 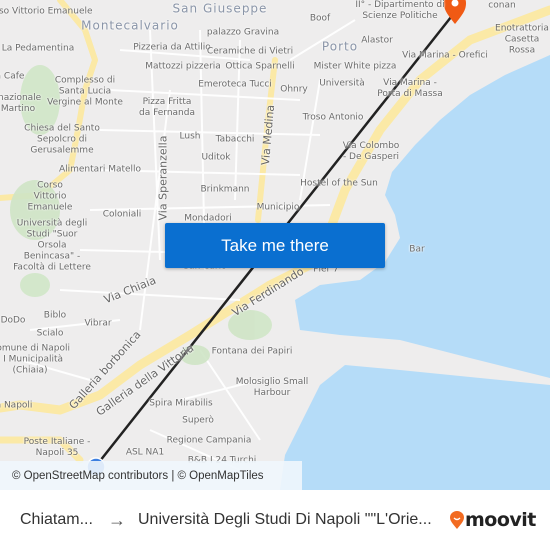 I want to click on map-label: II° - Dipartimento di Scienze Politiche, so click(x=400, y=10).